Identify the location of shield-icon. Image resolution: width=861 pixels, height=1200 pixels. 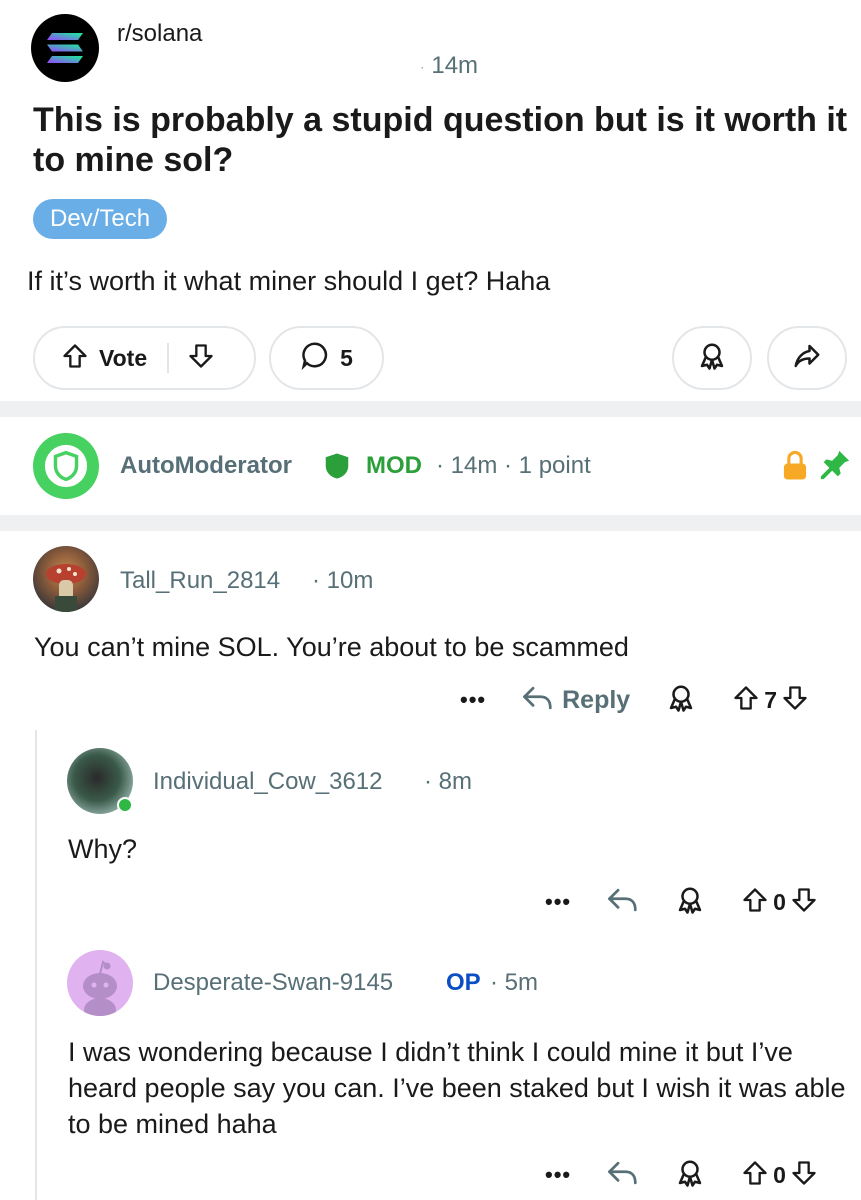
(66, 466).